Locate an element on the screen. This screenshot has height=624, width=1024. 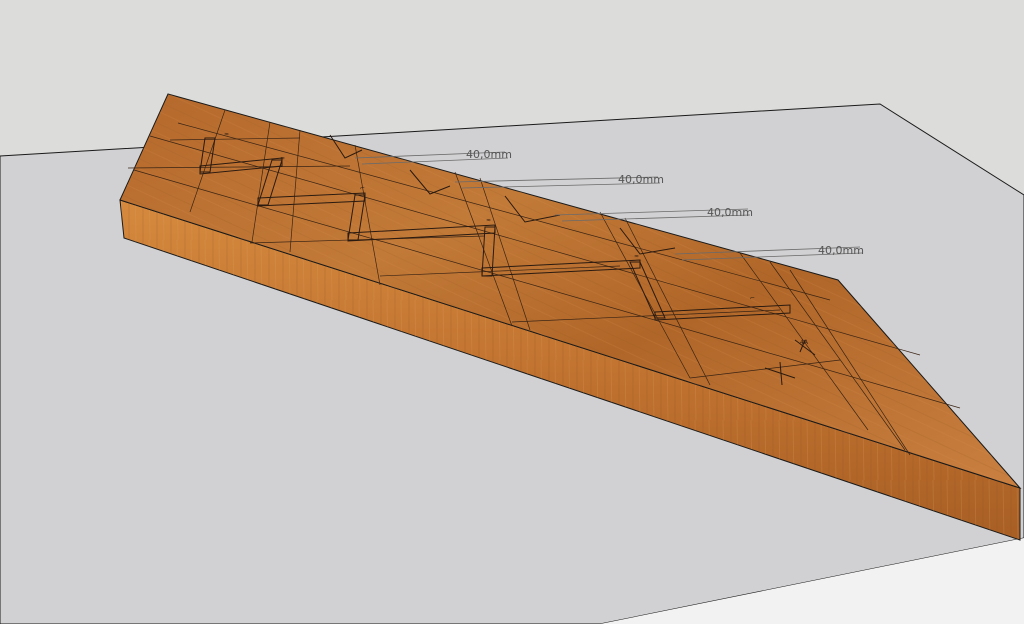
corner-note: 4A is located at coordinates (804, 342).